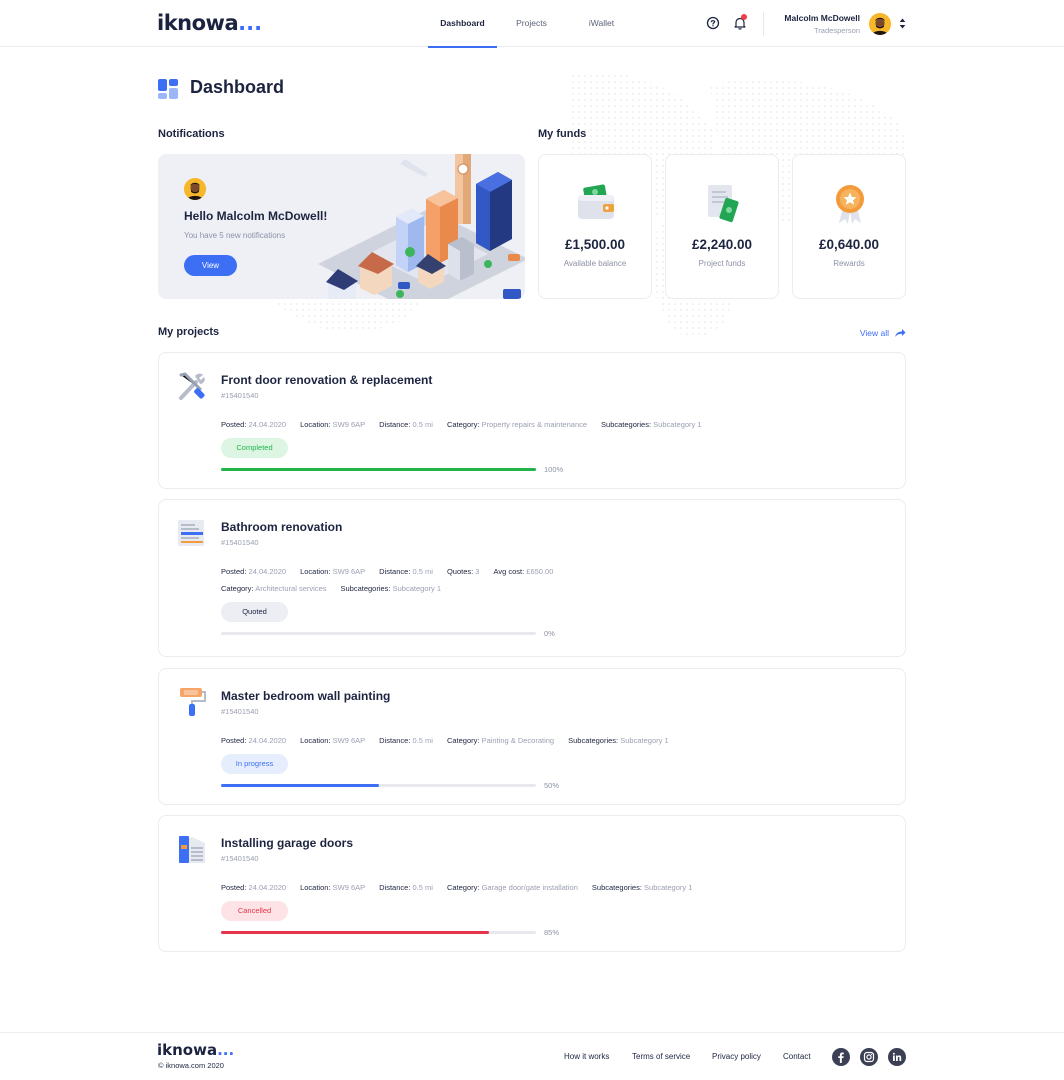 The width and height of the screenshot is (1064, 1080). I want to click on copyright: © iknowa.com 2020, so click(191, 1065).